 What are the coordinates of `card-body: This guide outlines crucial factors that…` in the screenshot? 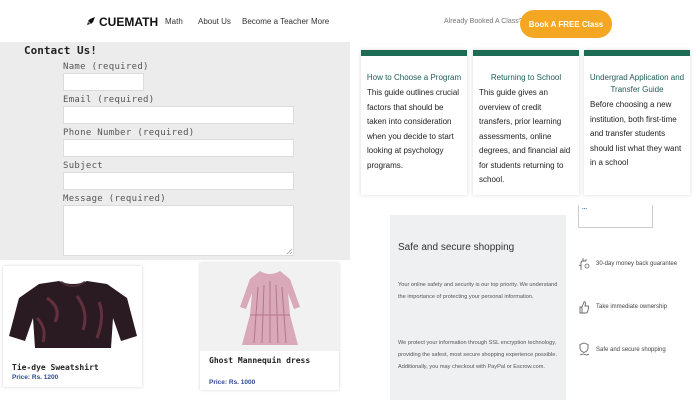 It's located at (413, 129).